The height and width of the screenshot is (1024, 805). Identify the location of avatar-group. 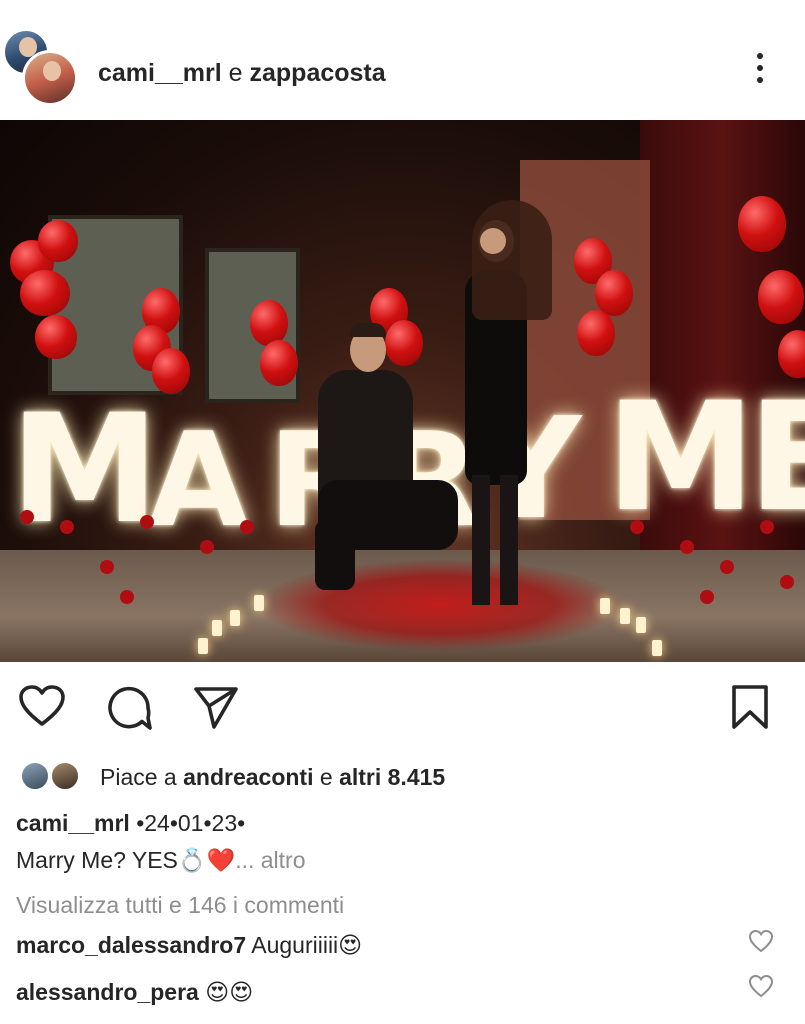
(40, 68).